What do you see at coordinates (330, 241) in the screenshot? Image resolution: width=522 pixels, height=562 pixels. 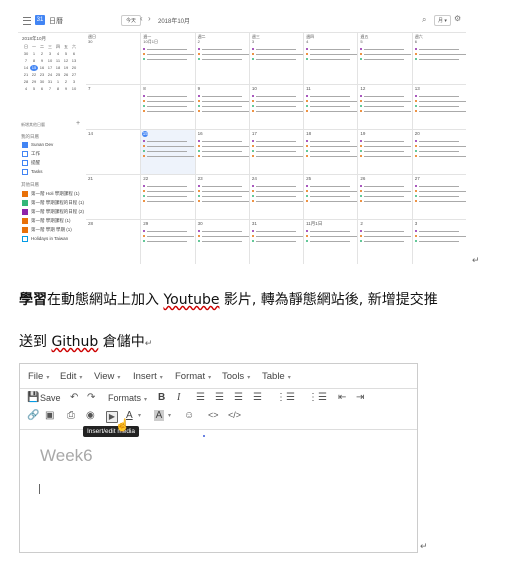 I see `day-cell: 11月1日` at bounding box center [330, 241].